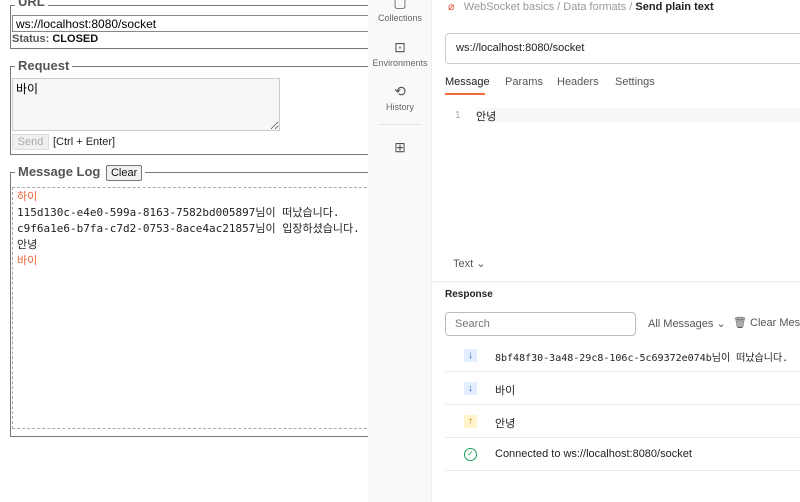 This screenshot has height=502, width=800. I want to click on divider, so click(616, 282).